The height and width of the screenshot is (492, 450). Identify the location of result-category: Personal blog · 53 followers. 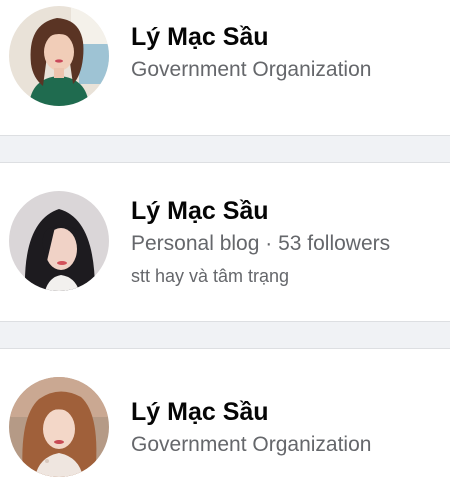
(261, 243).